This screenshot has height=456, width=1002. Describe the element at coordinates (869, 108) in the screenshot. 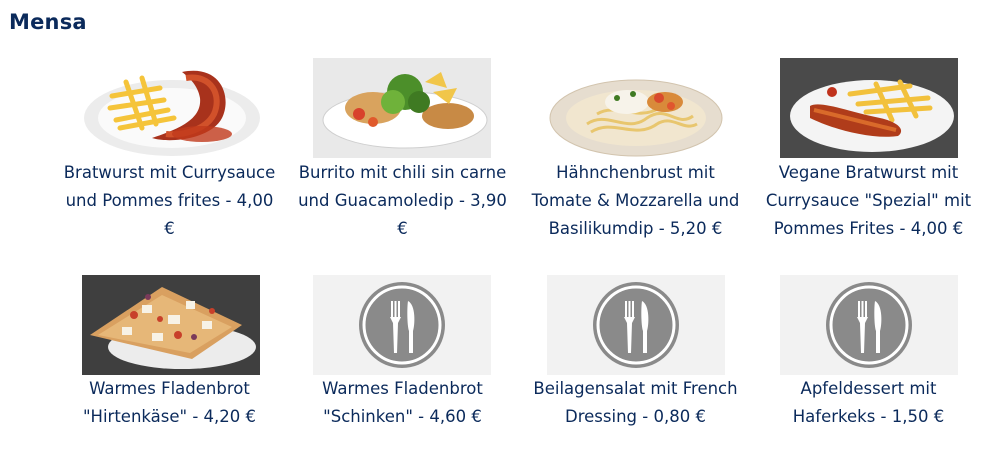

I see `vegan-bratwurst-photo` at that location.